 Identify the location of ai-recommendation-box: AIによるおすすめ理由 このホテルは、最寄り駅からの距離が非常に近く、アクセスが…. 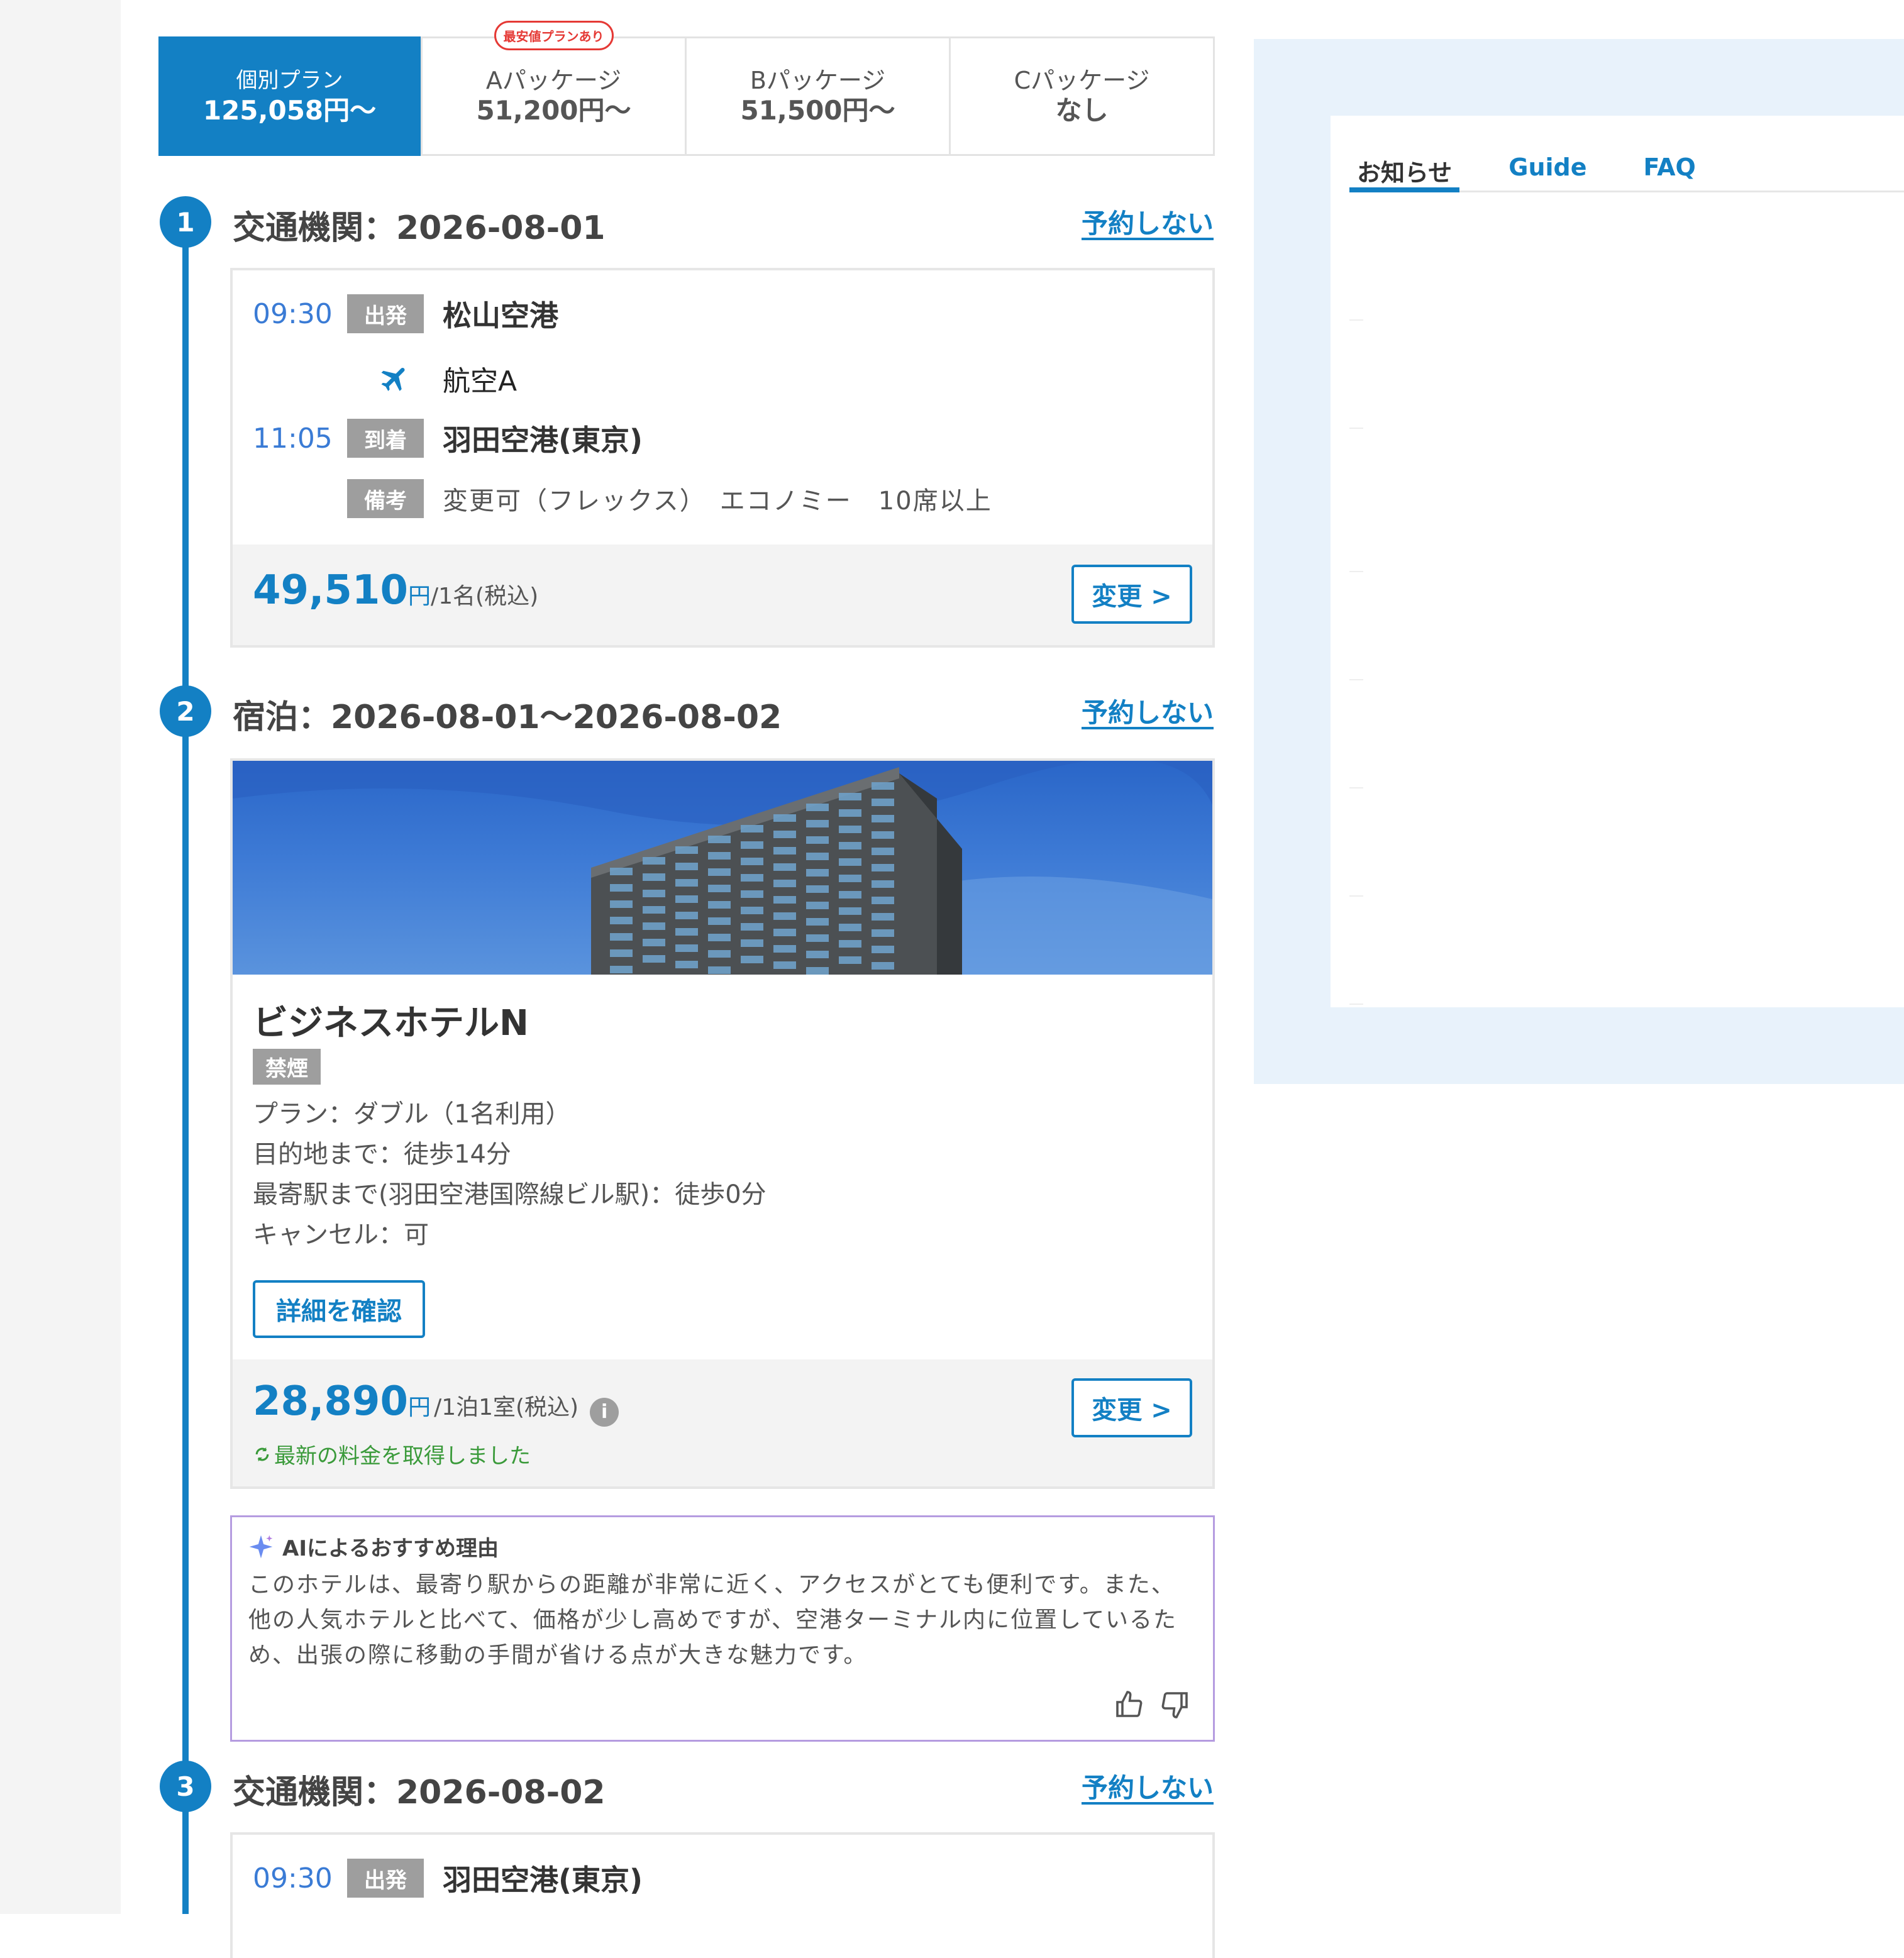
(722, 1629).